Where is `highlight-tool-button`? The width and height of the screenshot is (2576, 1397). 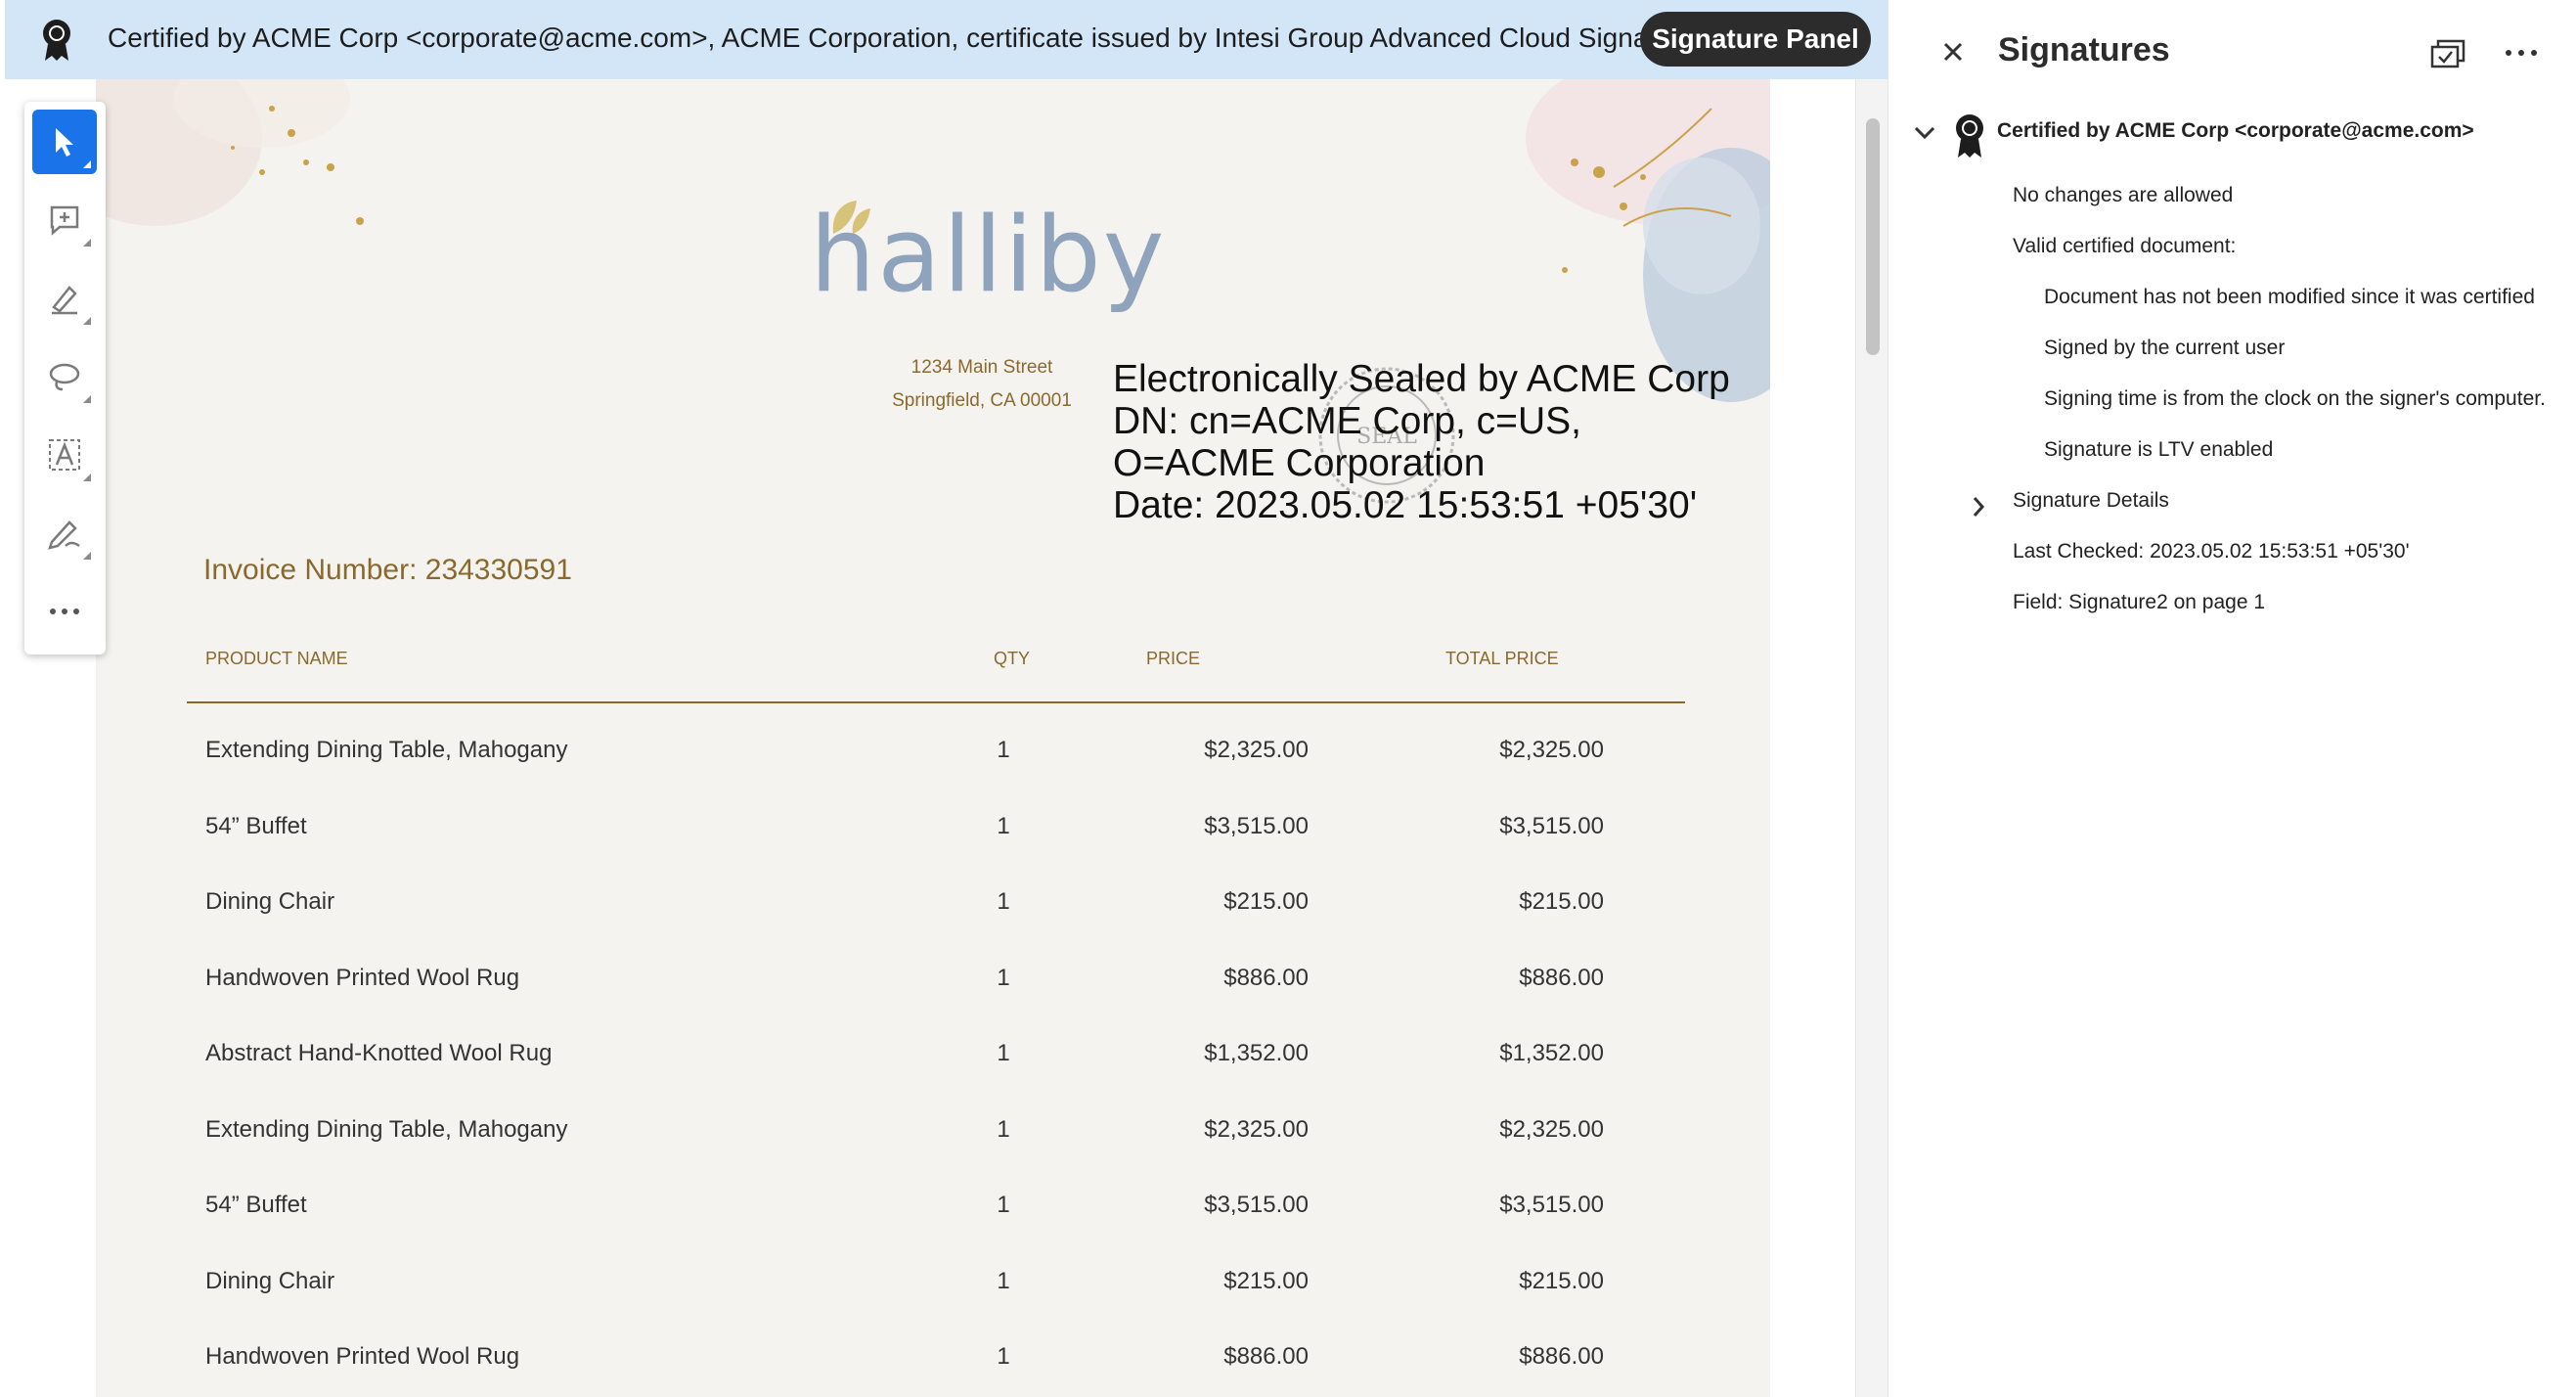
highlight-tool-button is located at coordinates (64, 298).